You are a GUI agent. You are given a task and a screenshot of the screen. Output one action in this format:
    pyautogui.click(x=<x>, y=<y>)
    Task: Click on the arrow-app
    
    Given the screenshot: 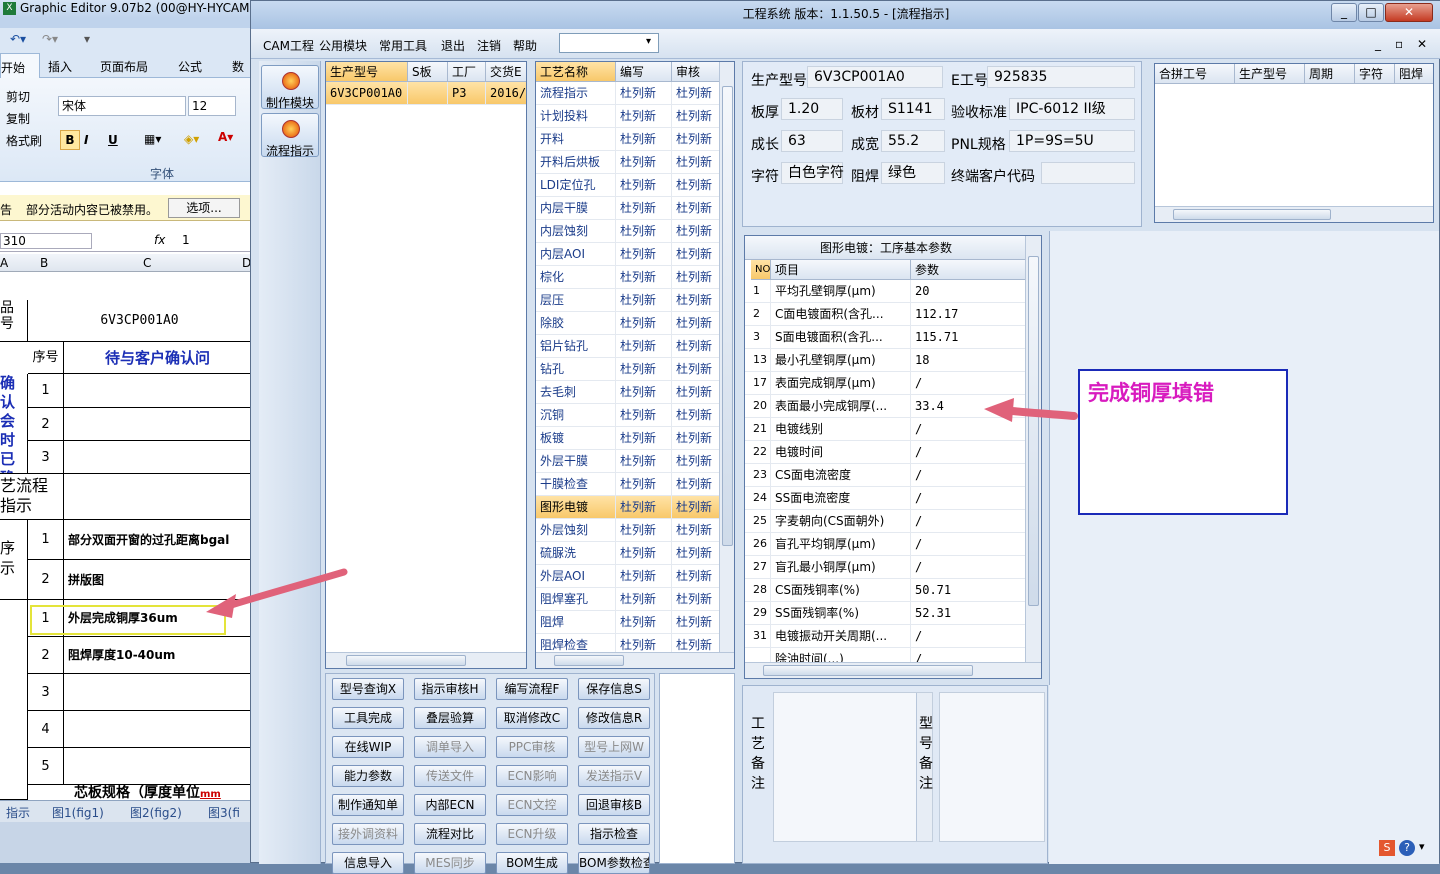 What is the action you would take?
    pyautogui.click(x=1031, y=410)
    